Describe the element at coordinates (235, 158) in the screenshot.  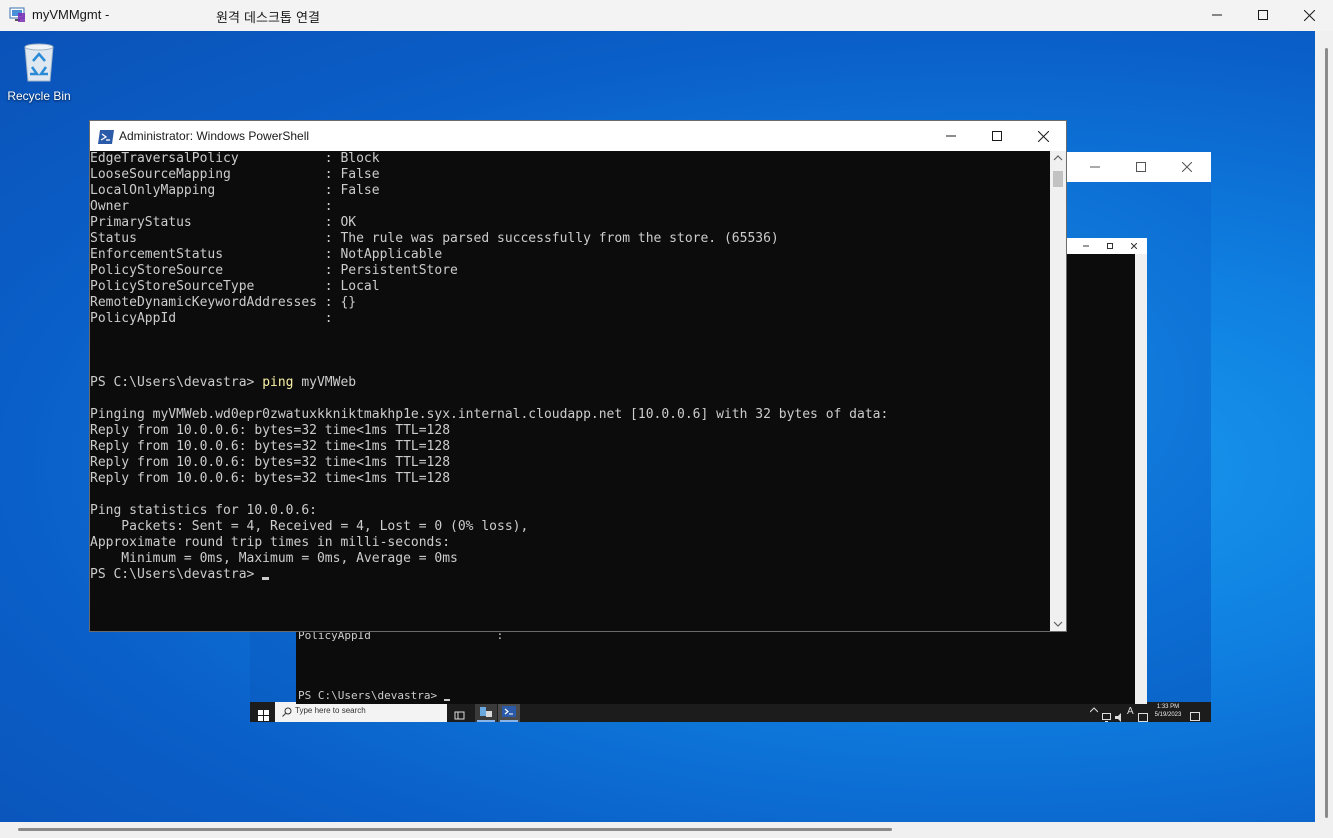
I see `console-line: EdgeTraversalPolicy : Block` at that location.